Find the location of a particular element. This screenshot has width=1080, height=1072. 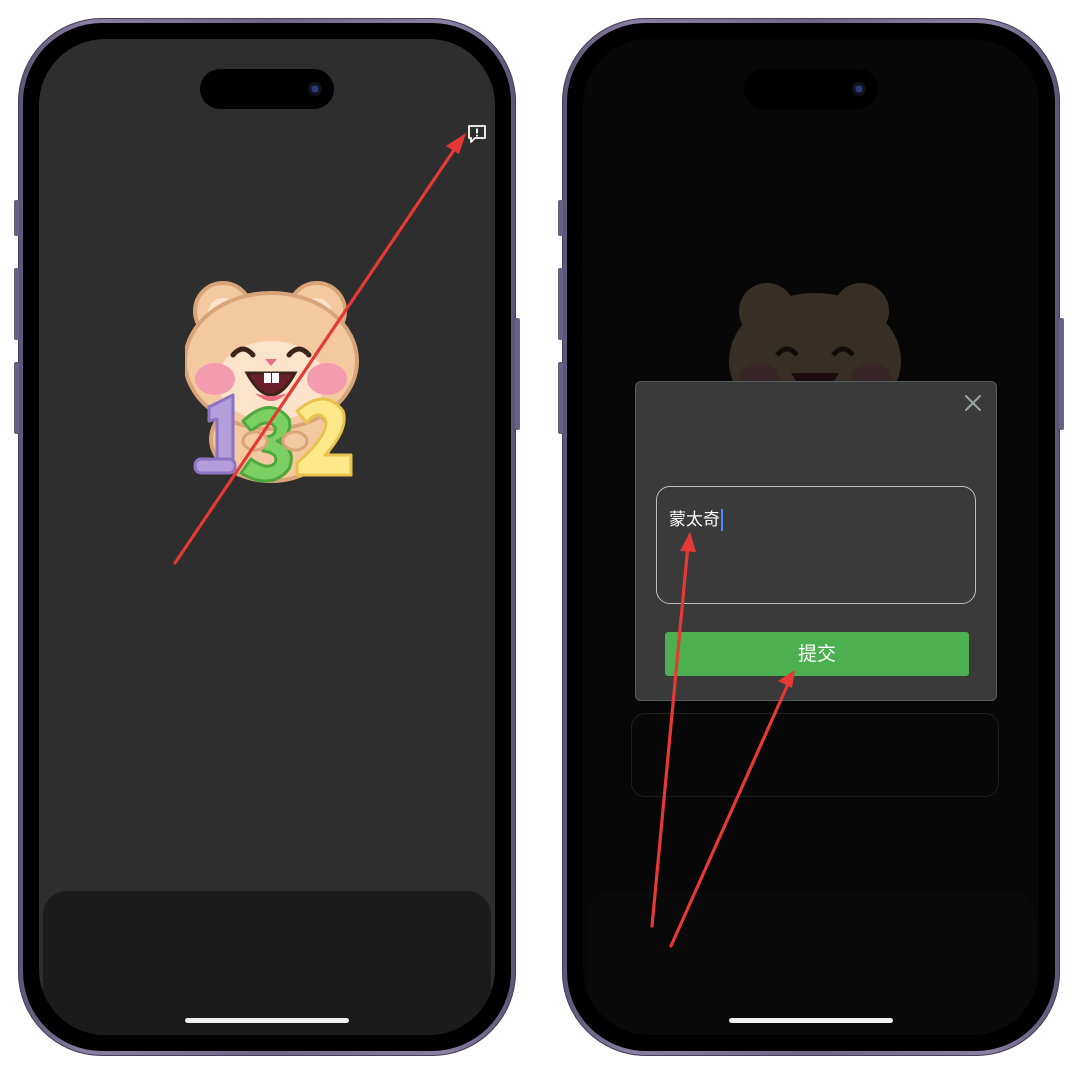

report-feedback-icon is located at coordinates (477, 134).